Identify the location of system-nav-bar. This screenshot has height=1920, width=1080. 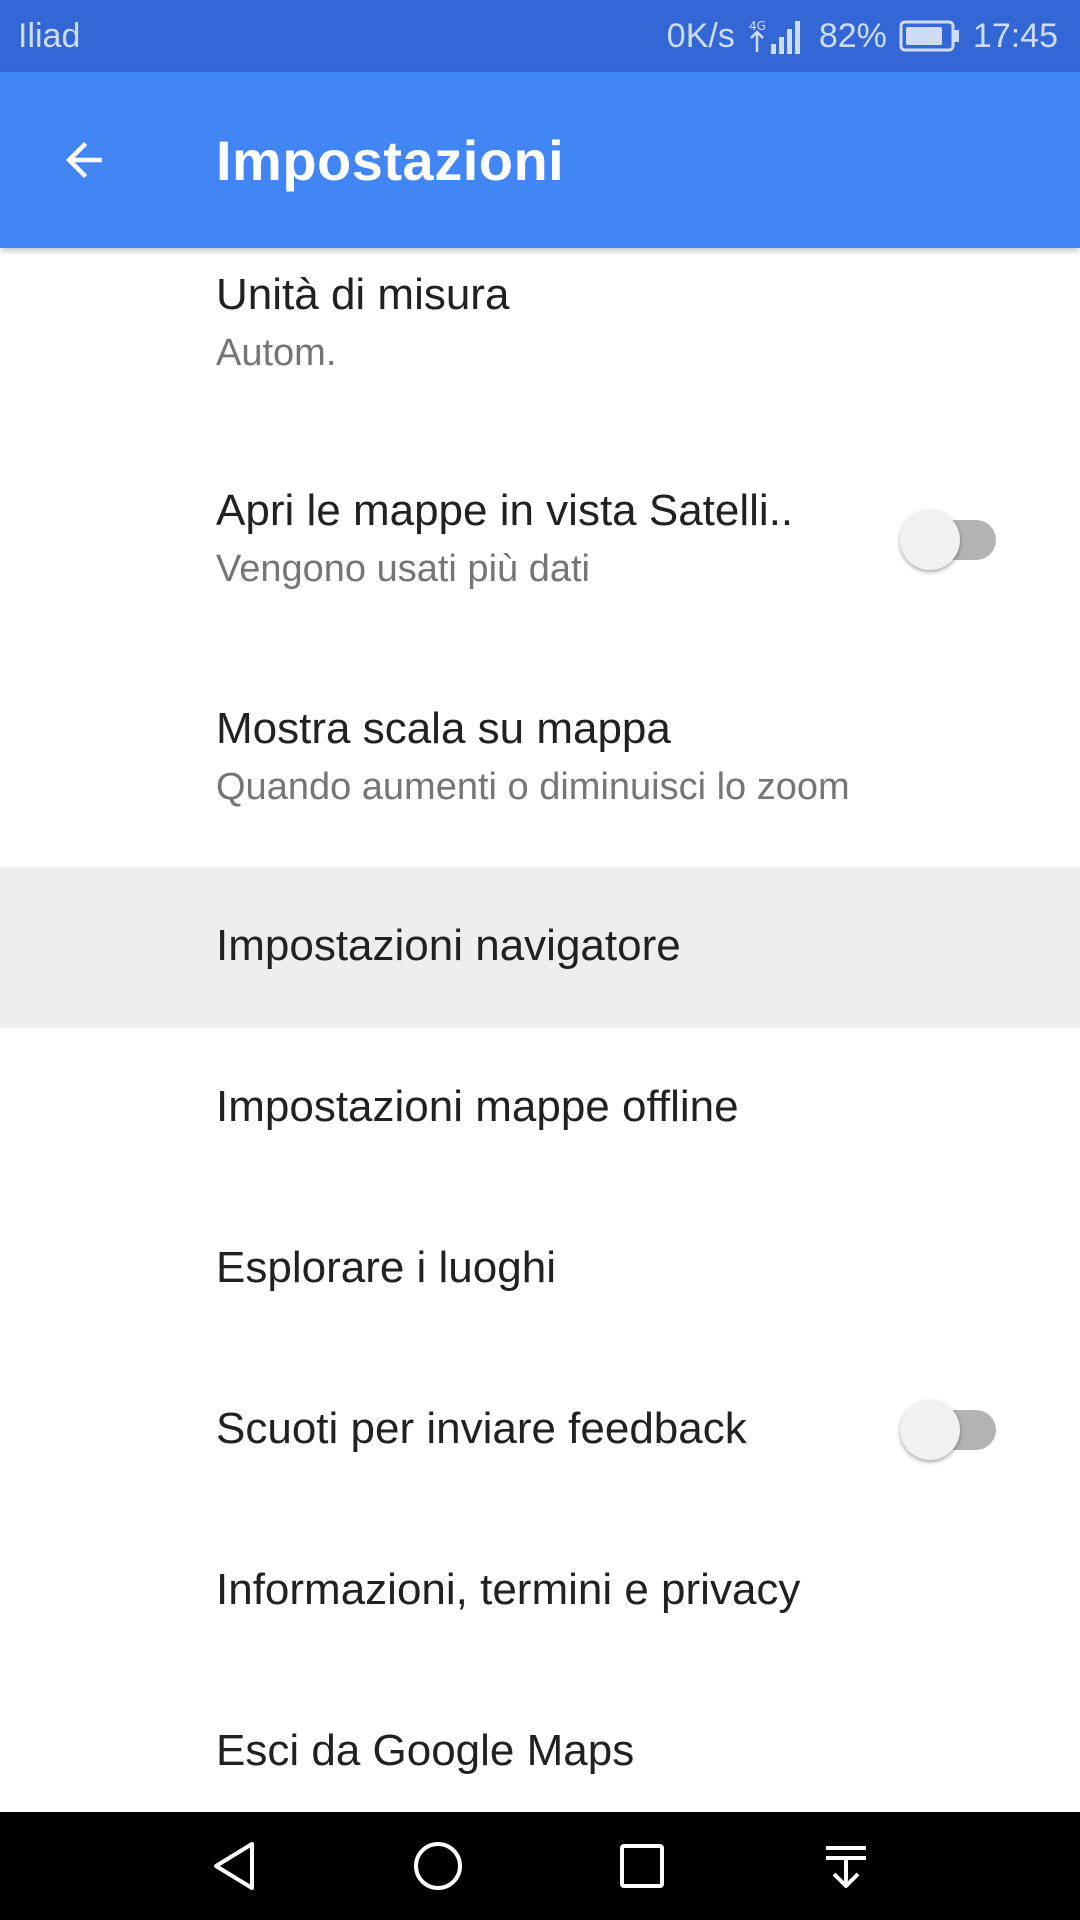
(540, 1866).